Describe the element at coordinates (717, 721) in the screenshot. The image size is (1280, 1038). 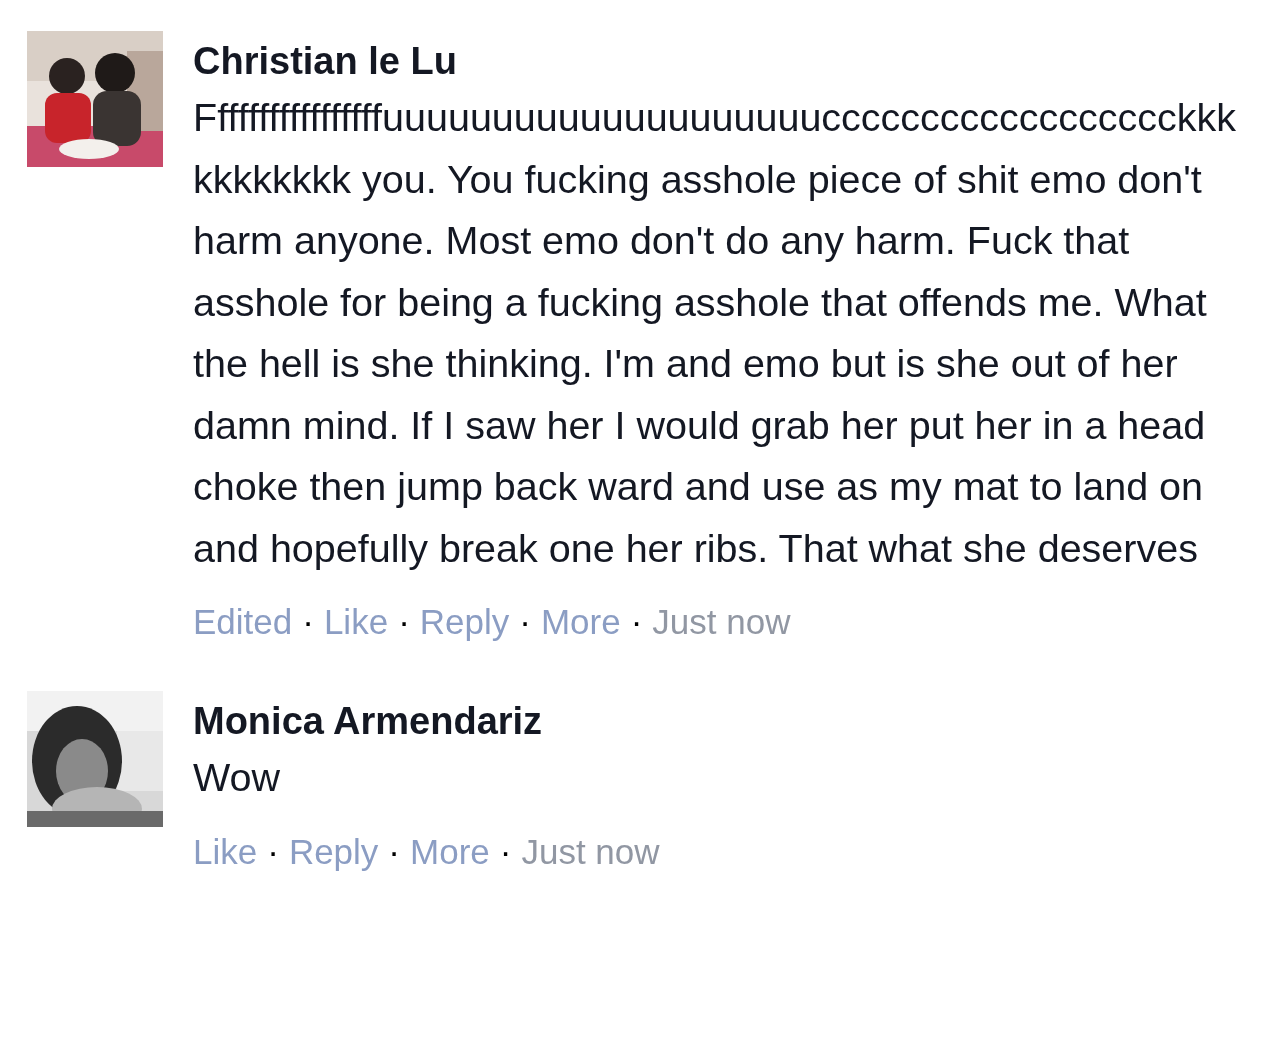
I see `author-name: Monica Armendariz` at that location.